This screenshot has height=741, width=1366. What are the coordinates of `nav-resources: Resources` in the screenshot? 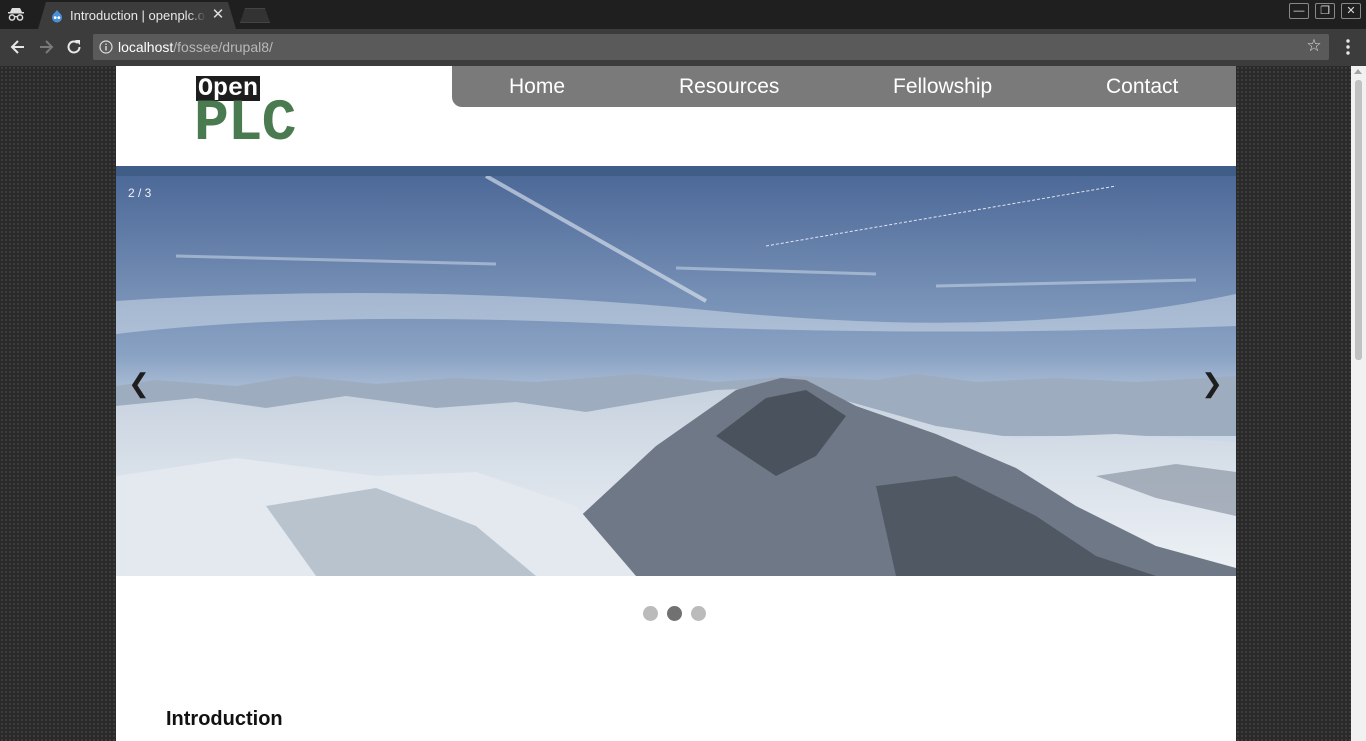 It's located at (729, 86).